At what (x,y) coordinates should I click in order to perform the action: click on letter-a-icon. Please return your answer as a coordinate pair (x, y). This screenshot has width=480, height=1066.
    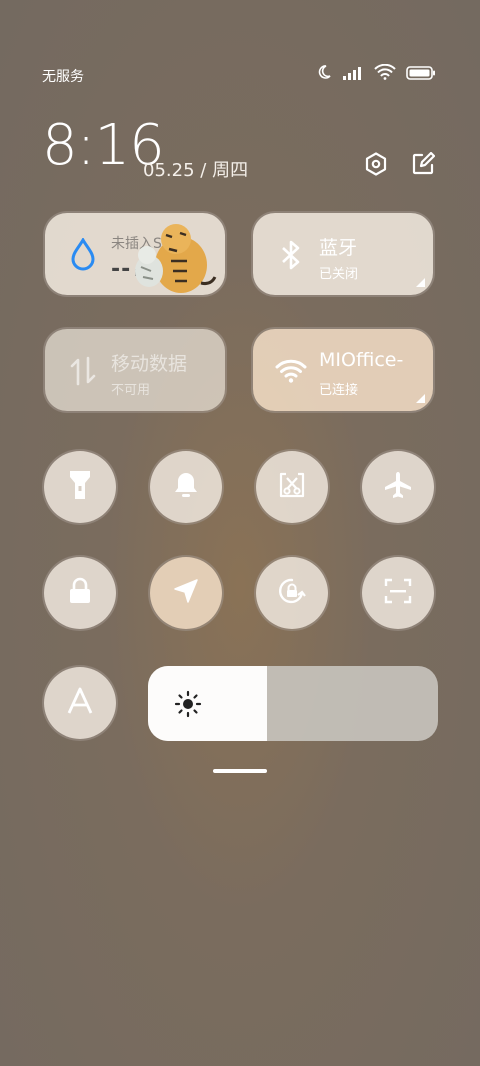
    Looking at the image, I should click on (80, 703).